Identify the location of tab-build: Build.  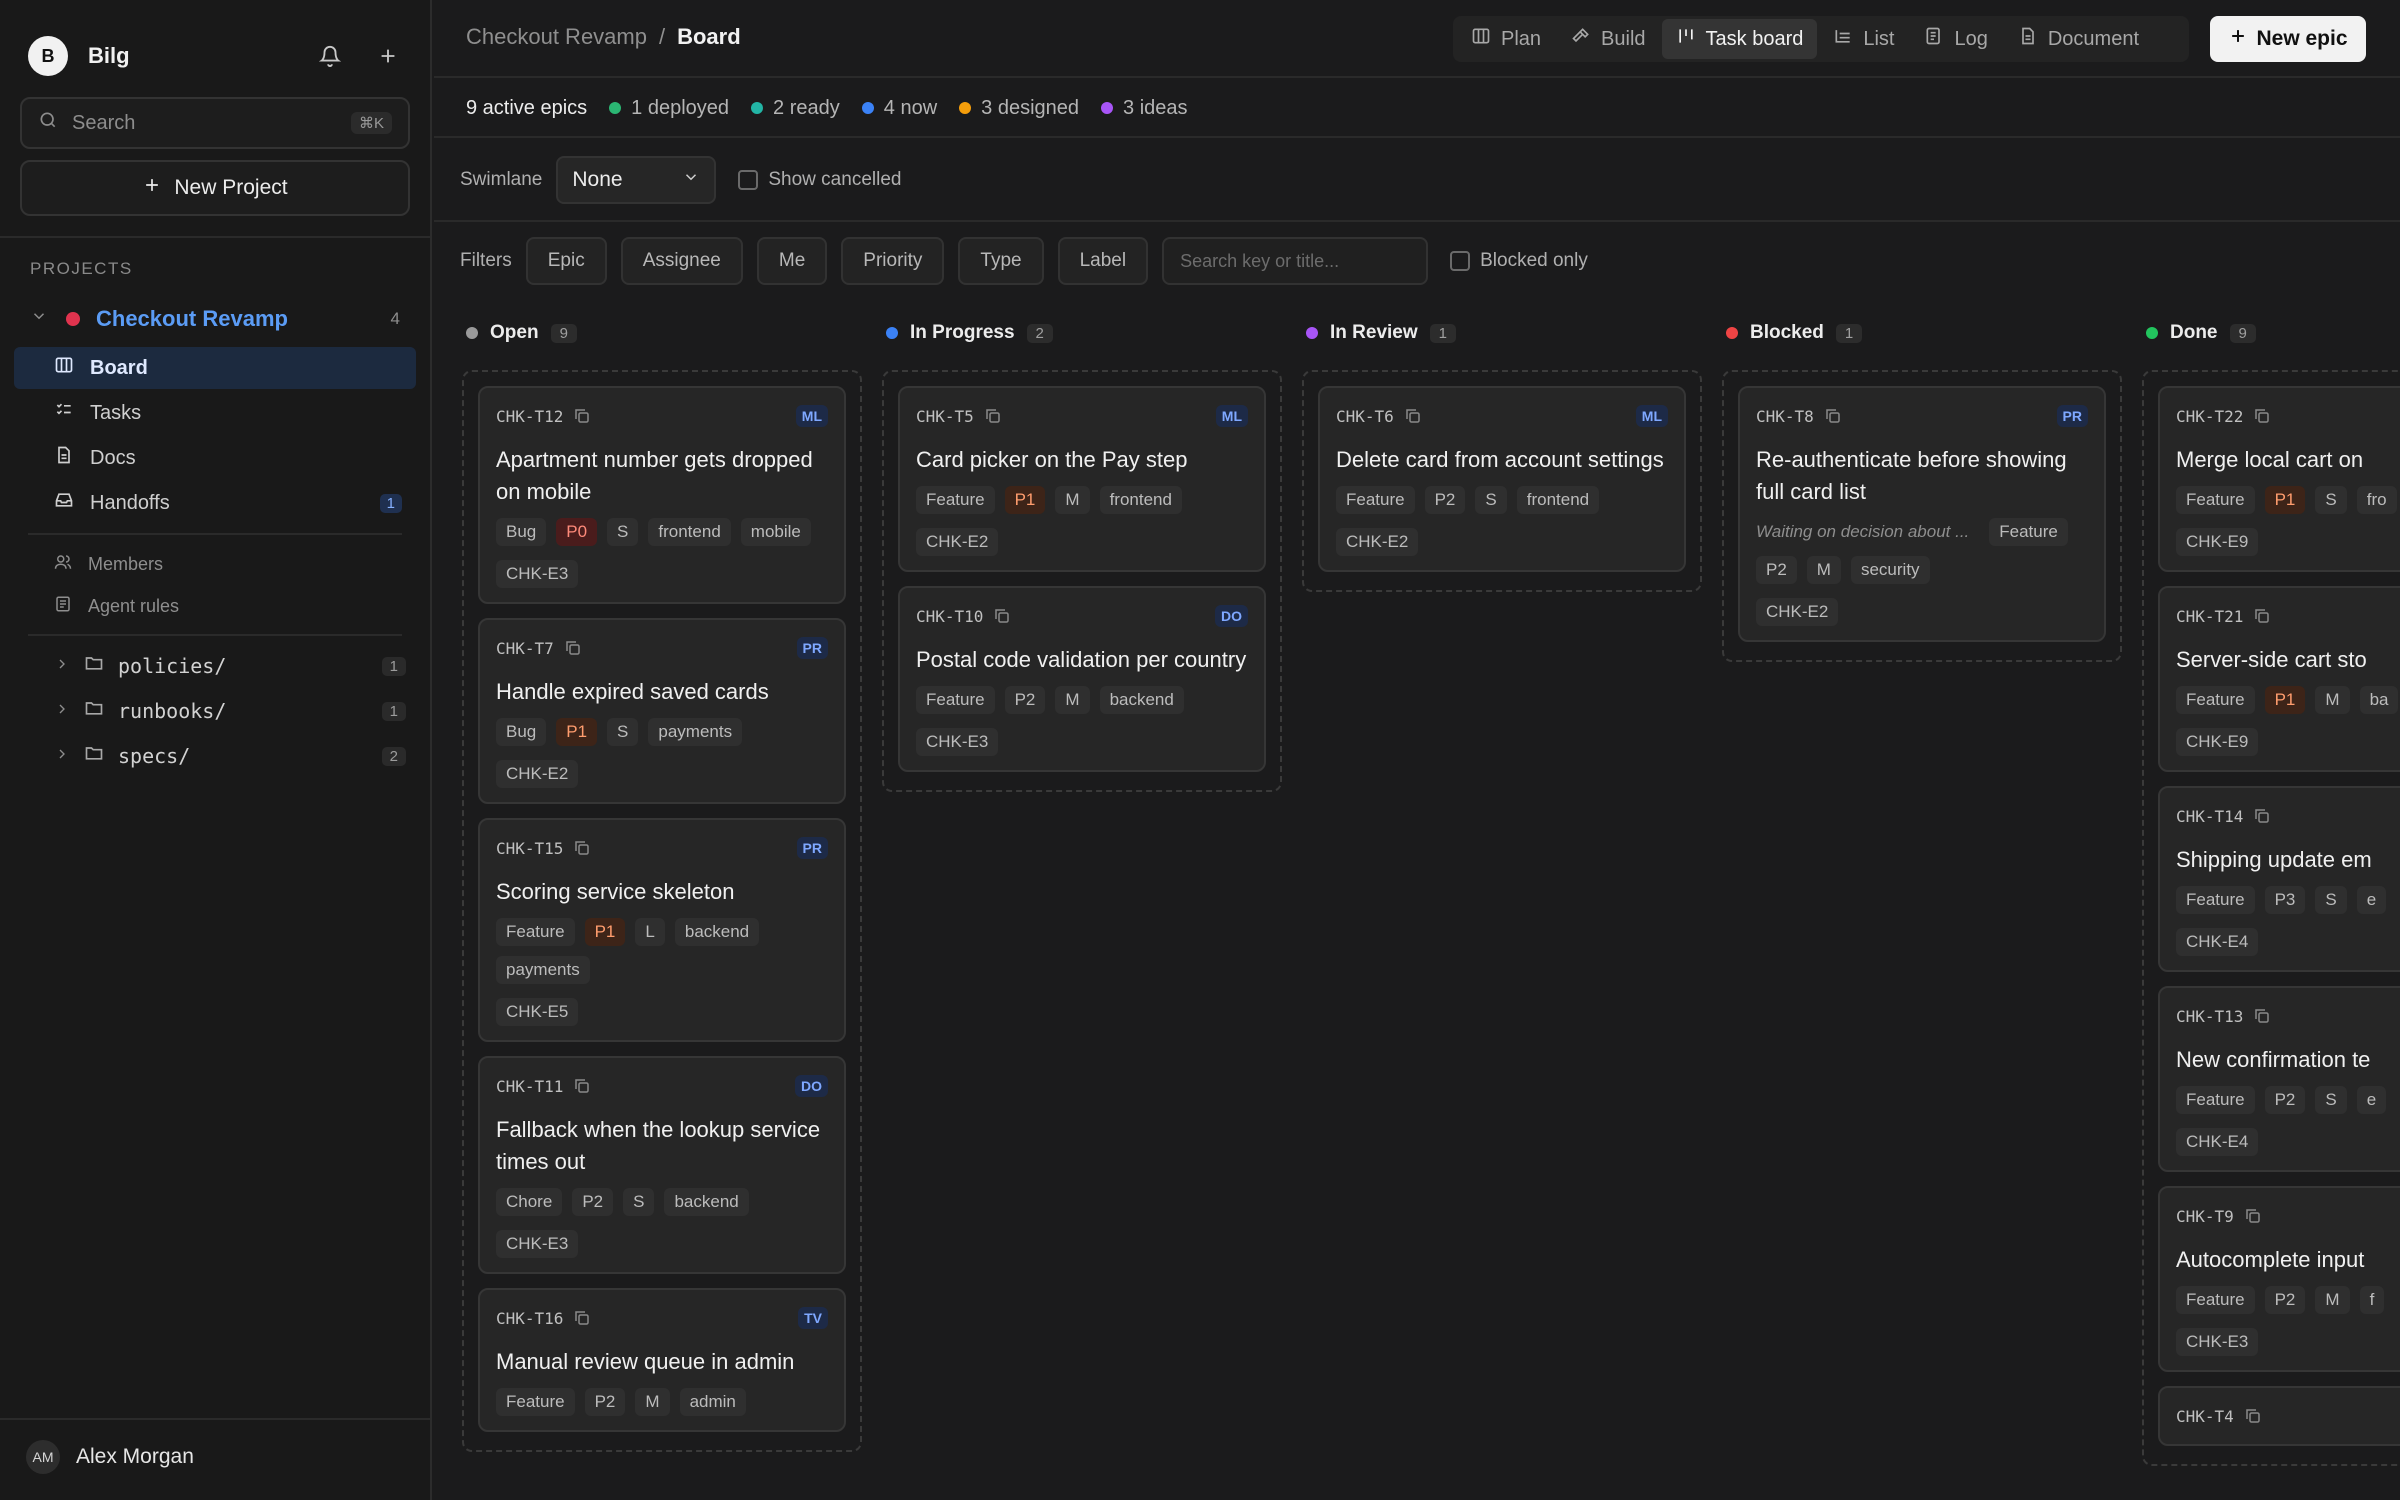
(1608, 39).